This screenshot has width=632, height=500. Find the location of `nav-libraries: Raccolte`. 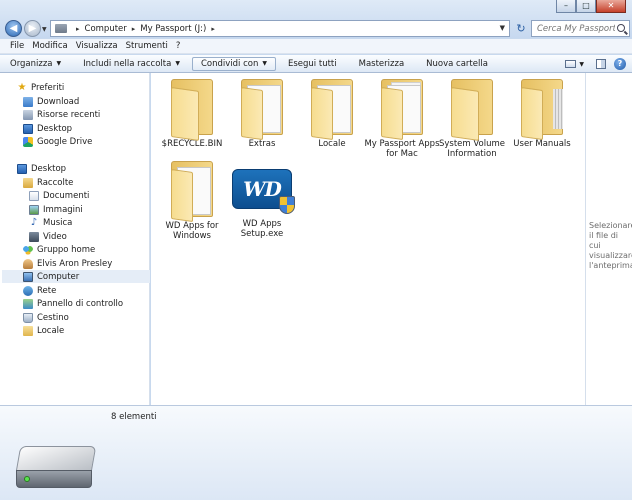

nav-libraries: Raccolte is located at coordinates (48, 182).